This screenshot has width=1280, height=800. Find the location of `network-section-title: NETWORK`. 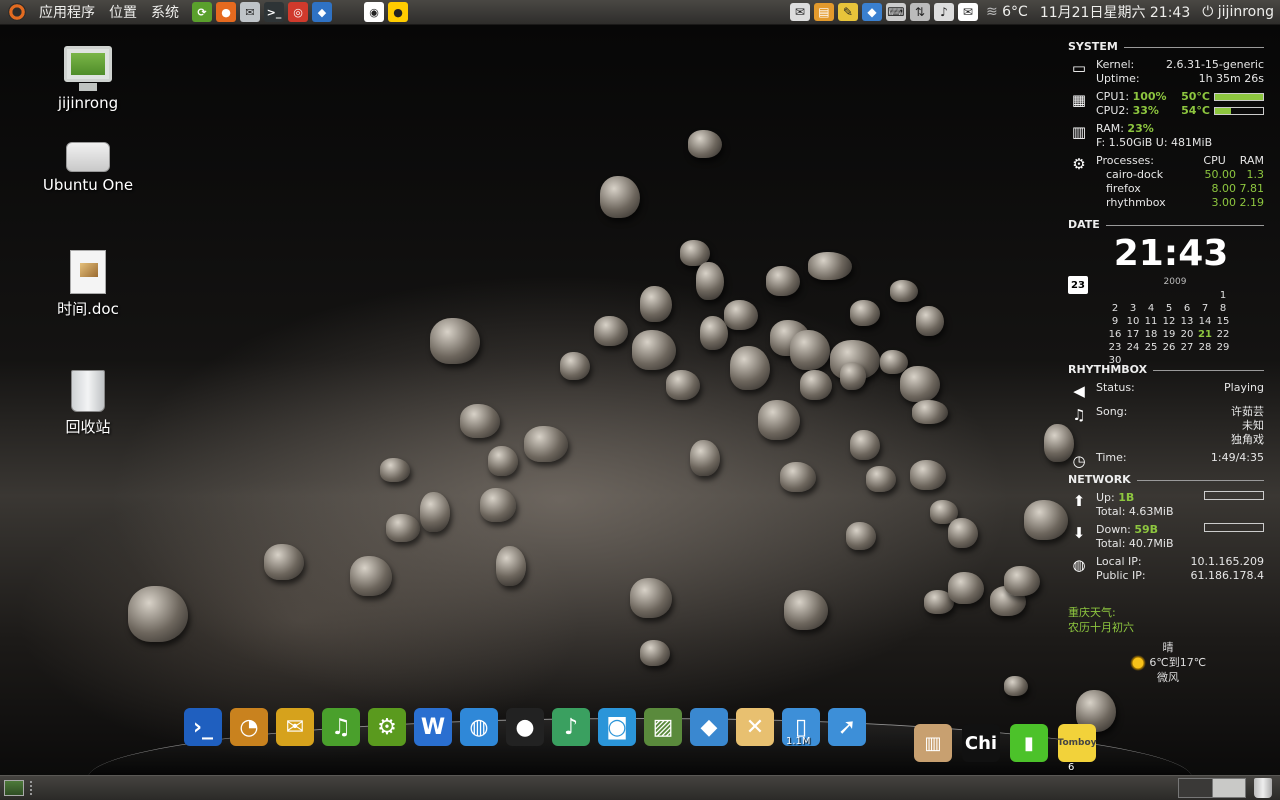

network-section-title: NETWORK is located at coordinates (1166, 480).